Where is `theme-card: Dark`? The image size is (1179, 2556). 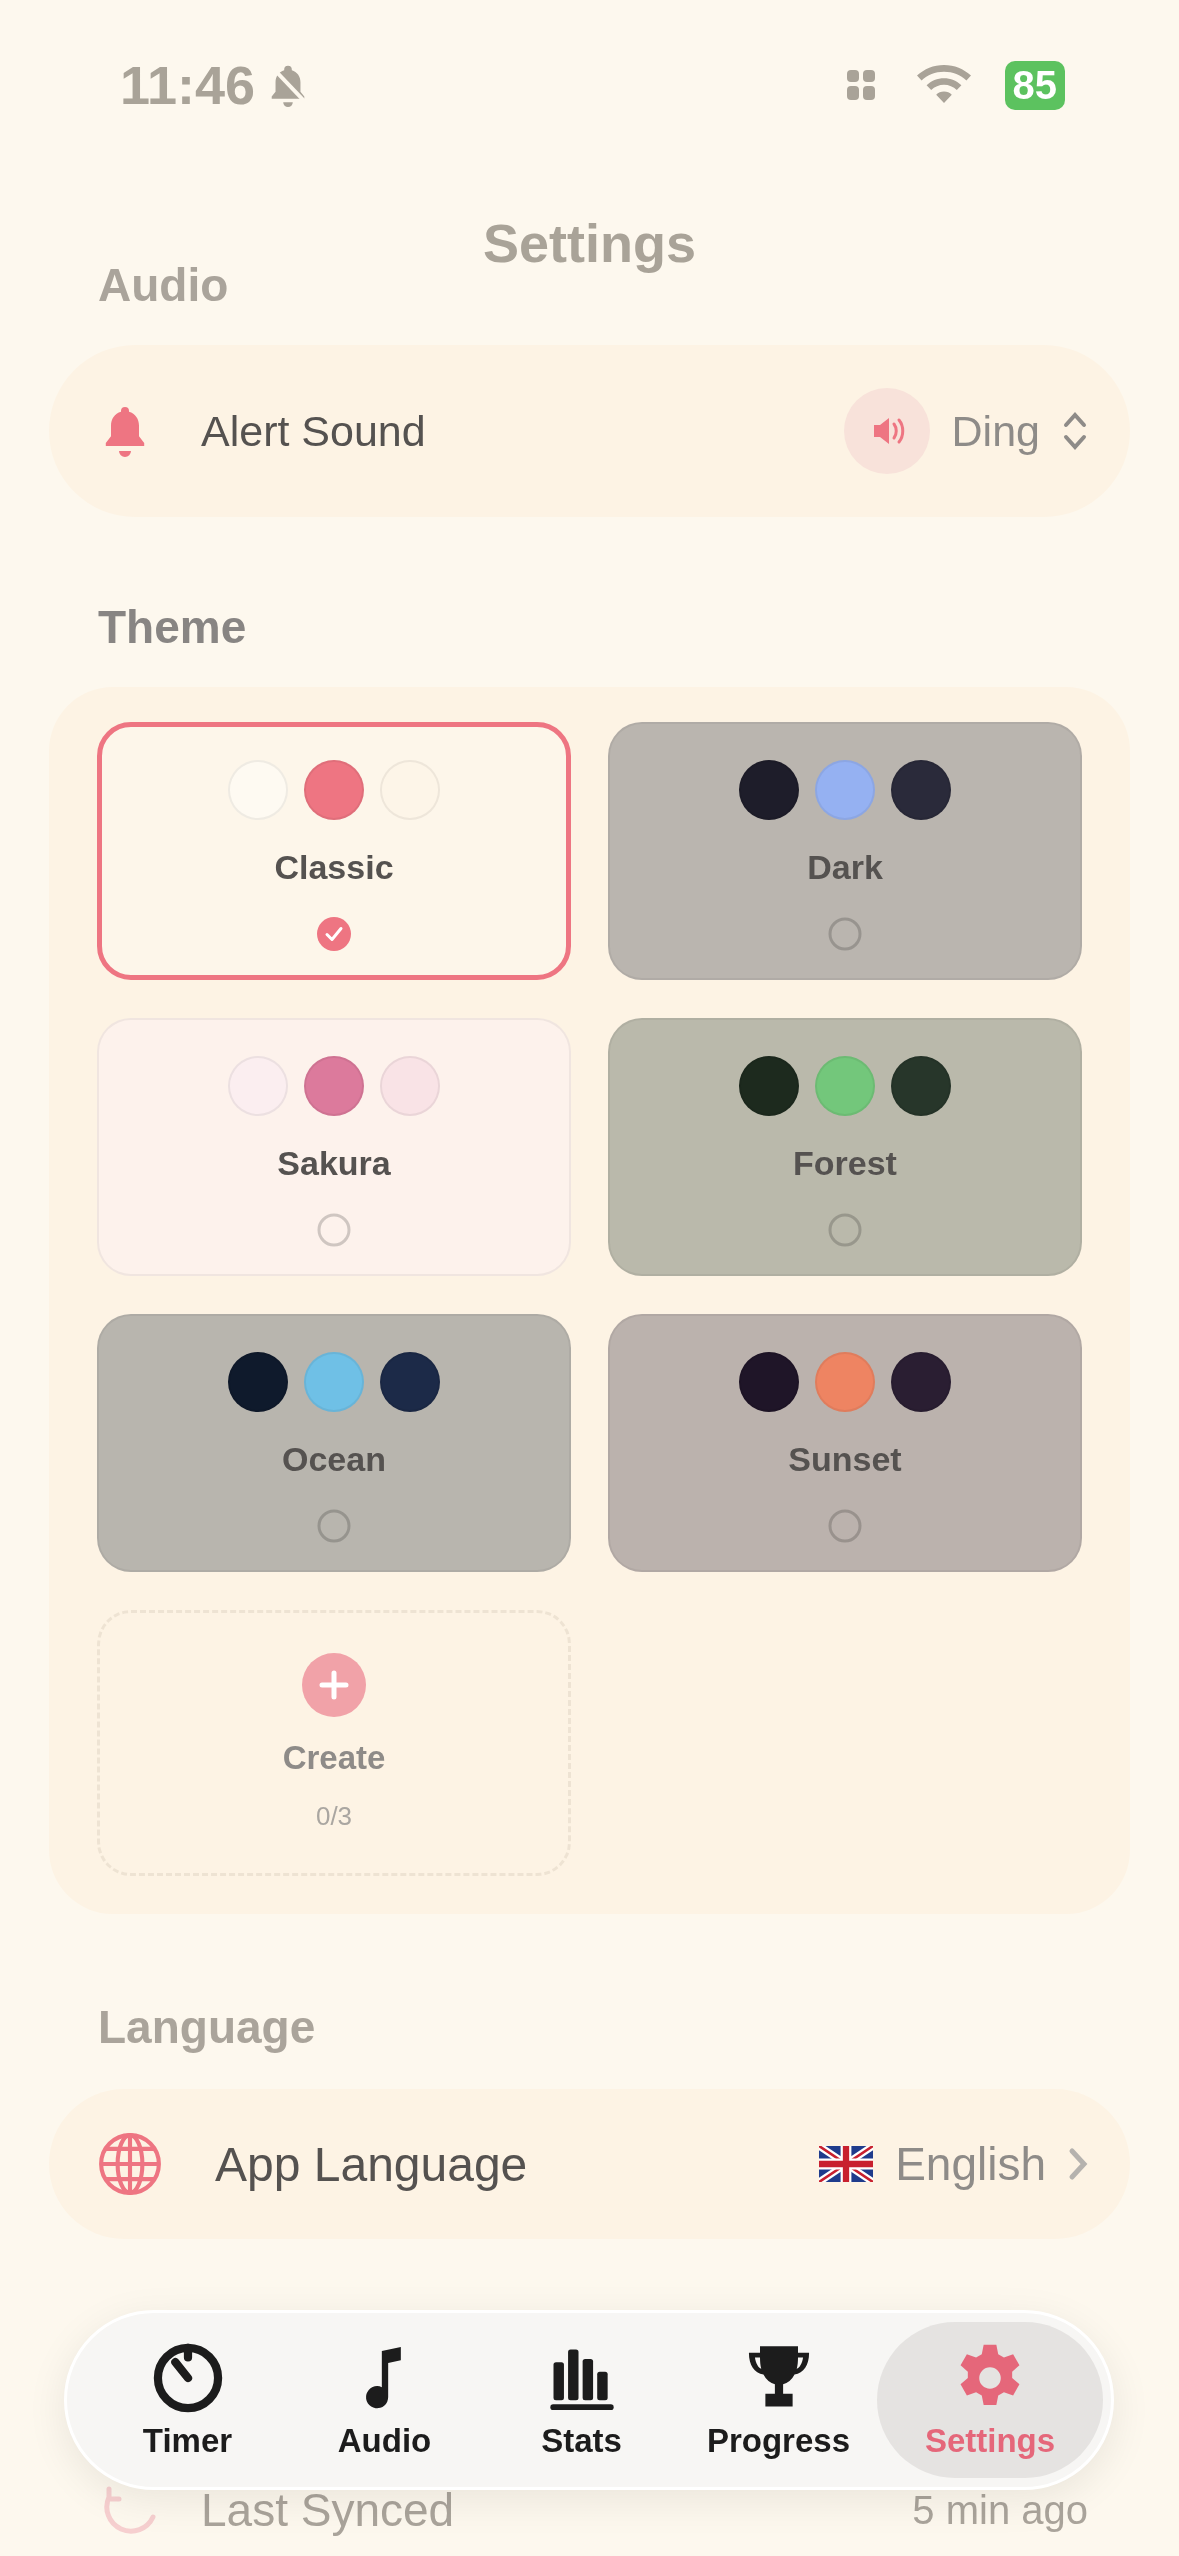
theme-card: Dark is located at coordinates (845, 851).